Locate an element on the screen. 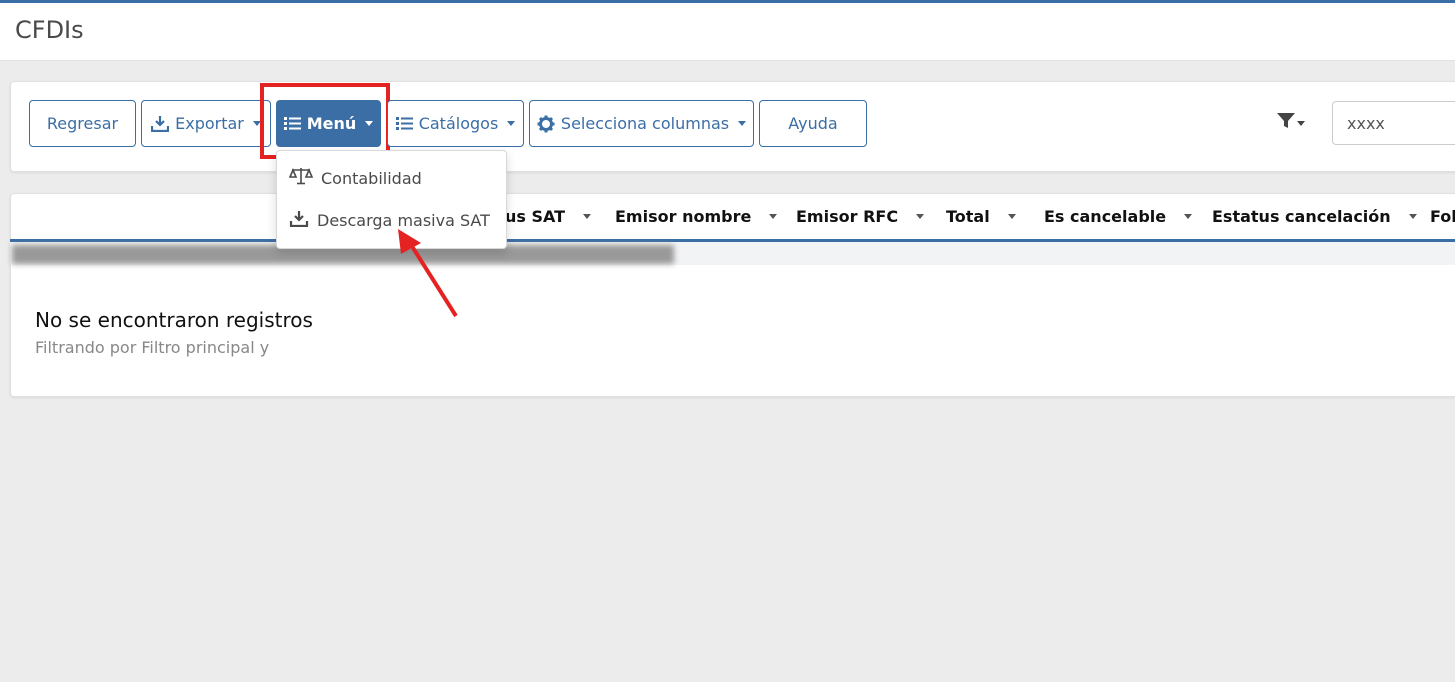 The image size is (1455, 682). column-header-label: Emisor RFC is located at coordinates (847, 216).